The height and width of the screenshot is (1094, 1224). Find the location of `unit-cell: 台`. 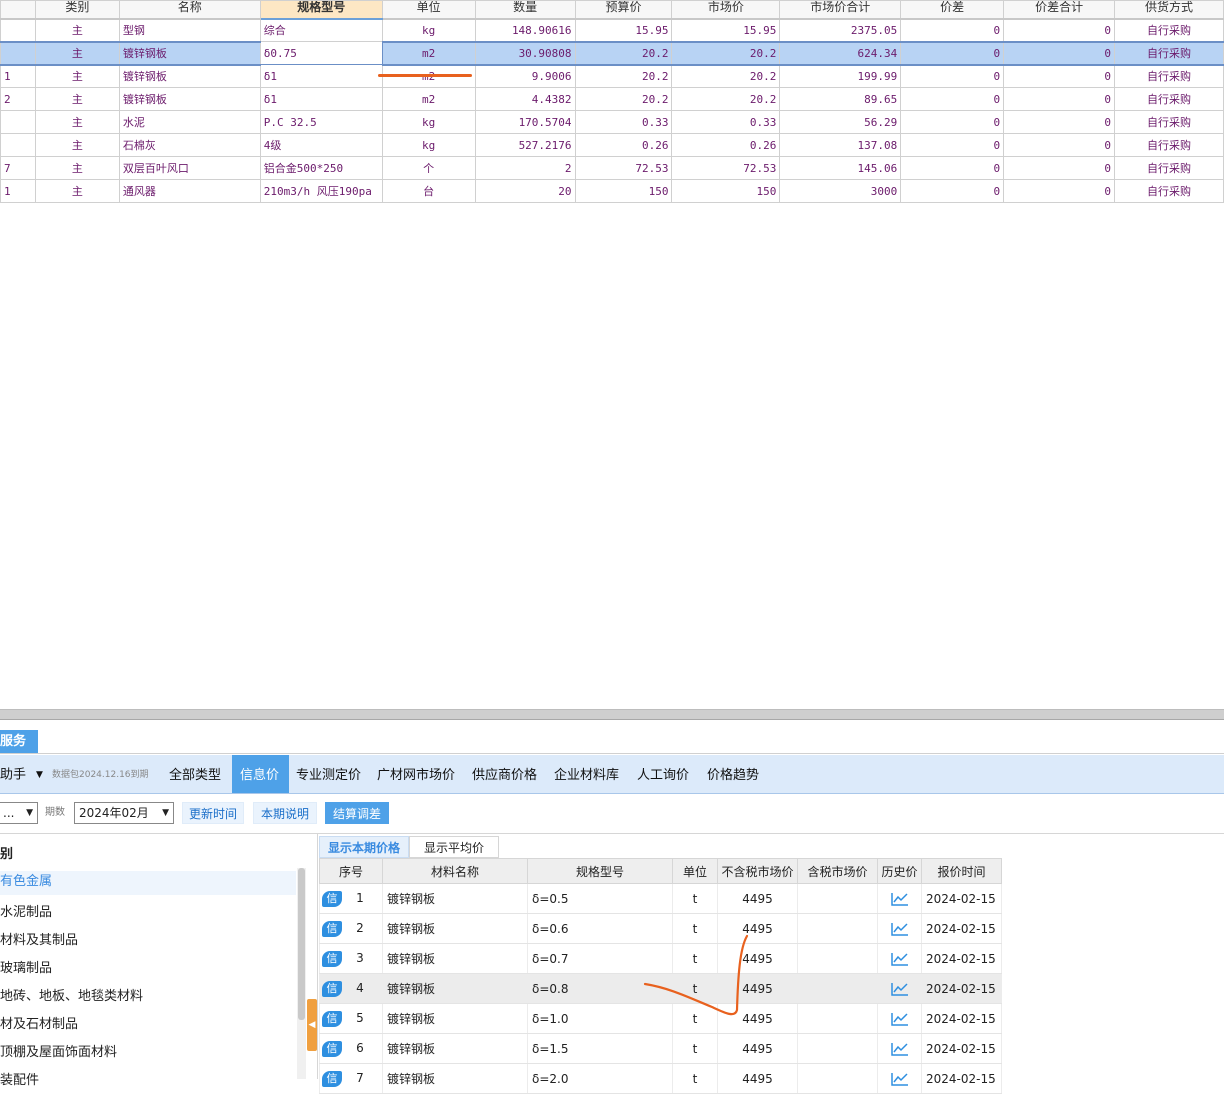

unit-cell: 台 is located at coordinates (428, 191).